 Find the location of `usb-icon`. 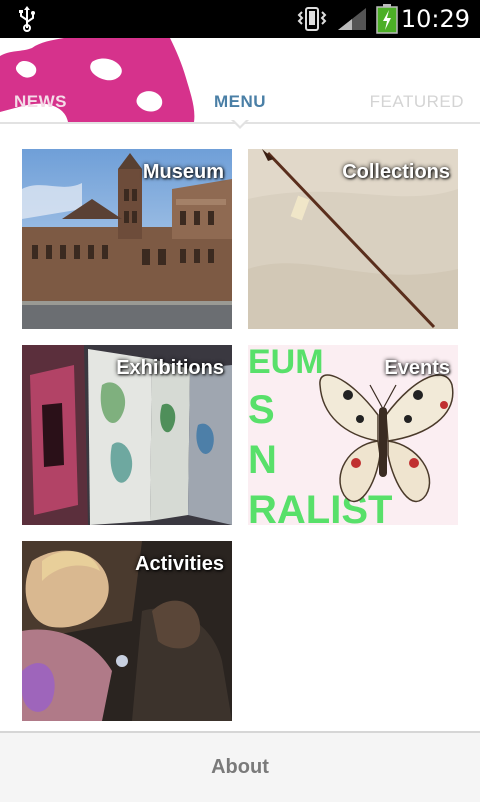

usb-icon is located at coordinates (27, 19).